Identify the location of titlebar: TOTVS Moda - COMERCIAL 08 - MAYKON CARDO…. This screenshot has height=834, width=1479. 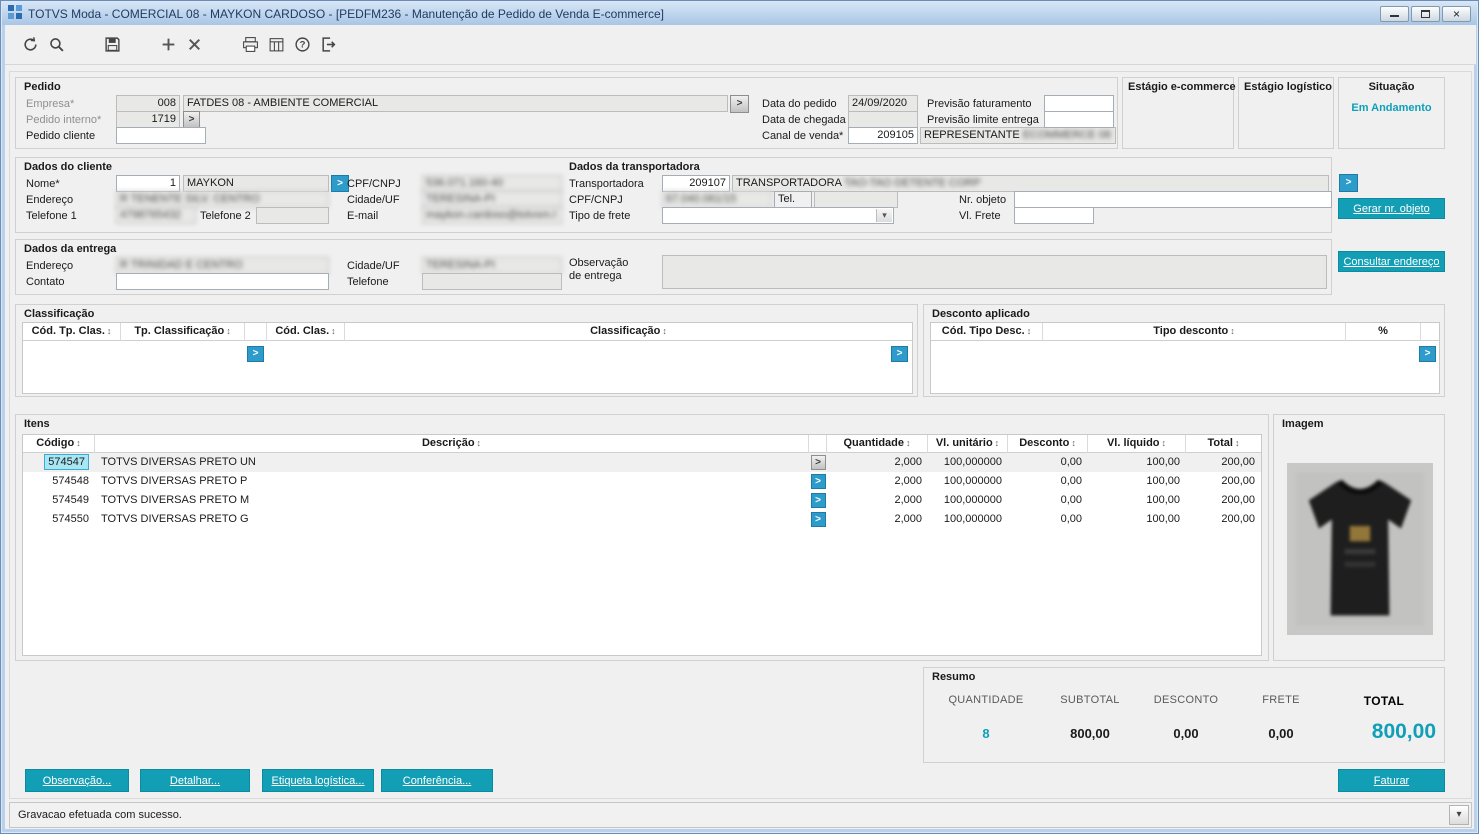
(739, 13).